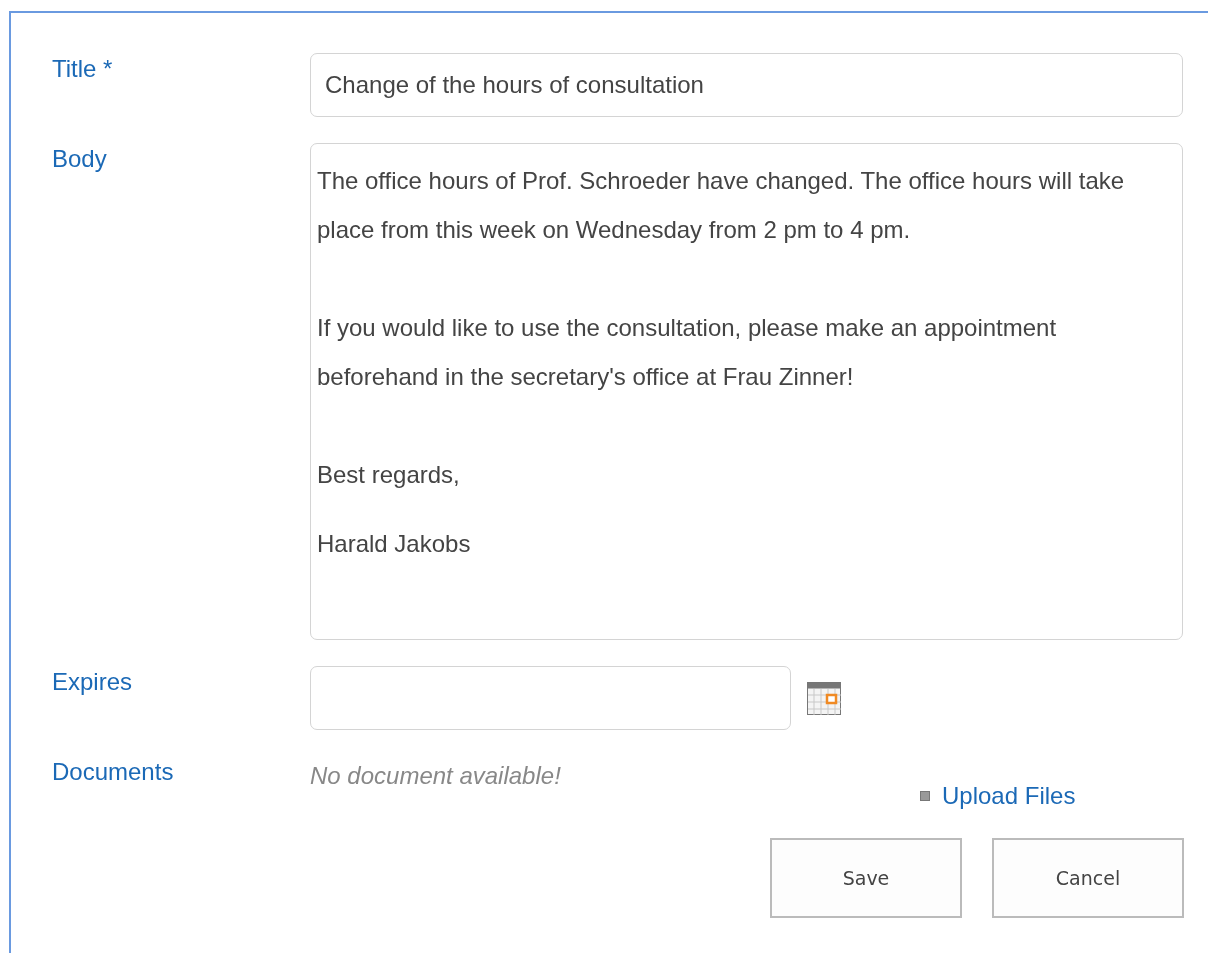  I want to click on upload-link: Upload Files, so click(1009, 796).